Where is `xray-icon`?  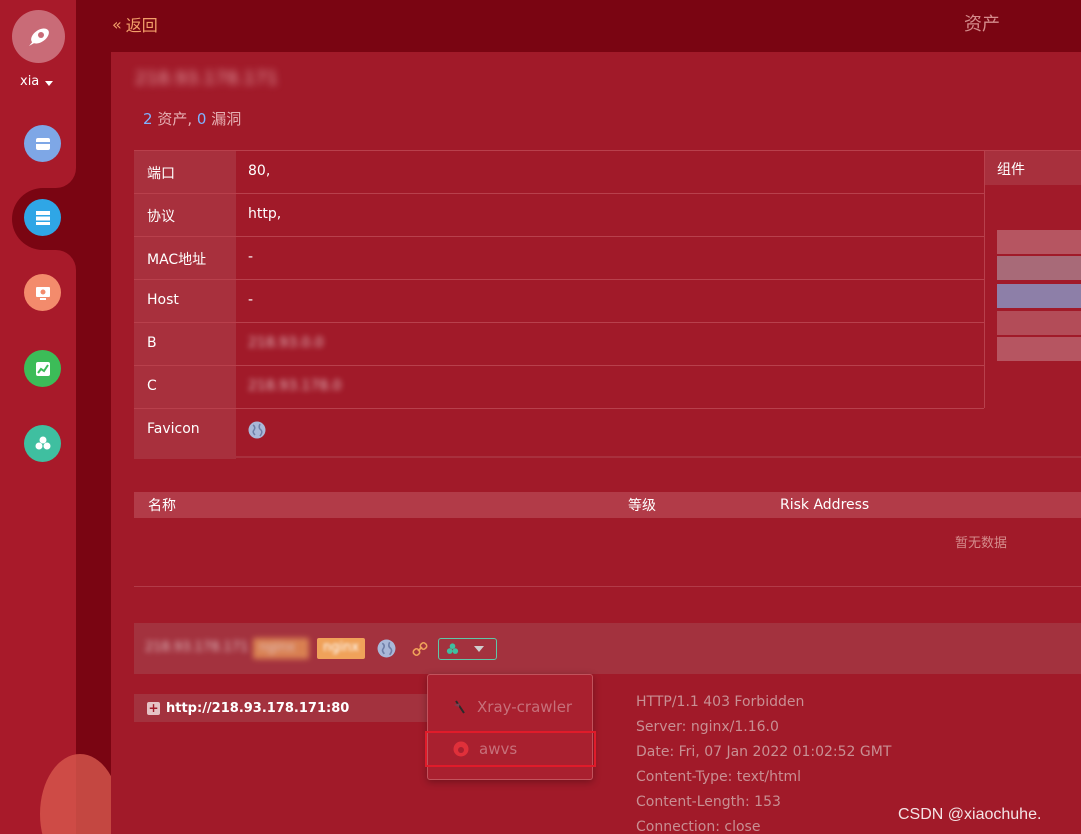
xray-icon is located at coordinates (459, 707).